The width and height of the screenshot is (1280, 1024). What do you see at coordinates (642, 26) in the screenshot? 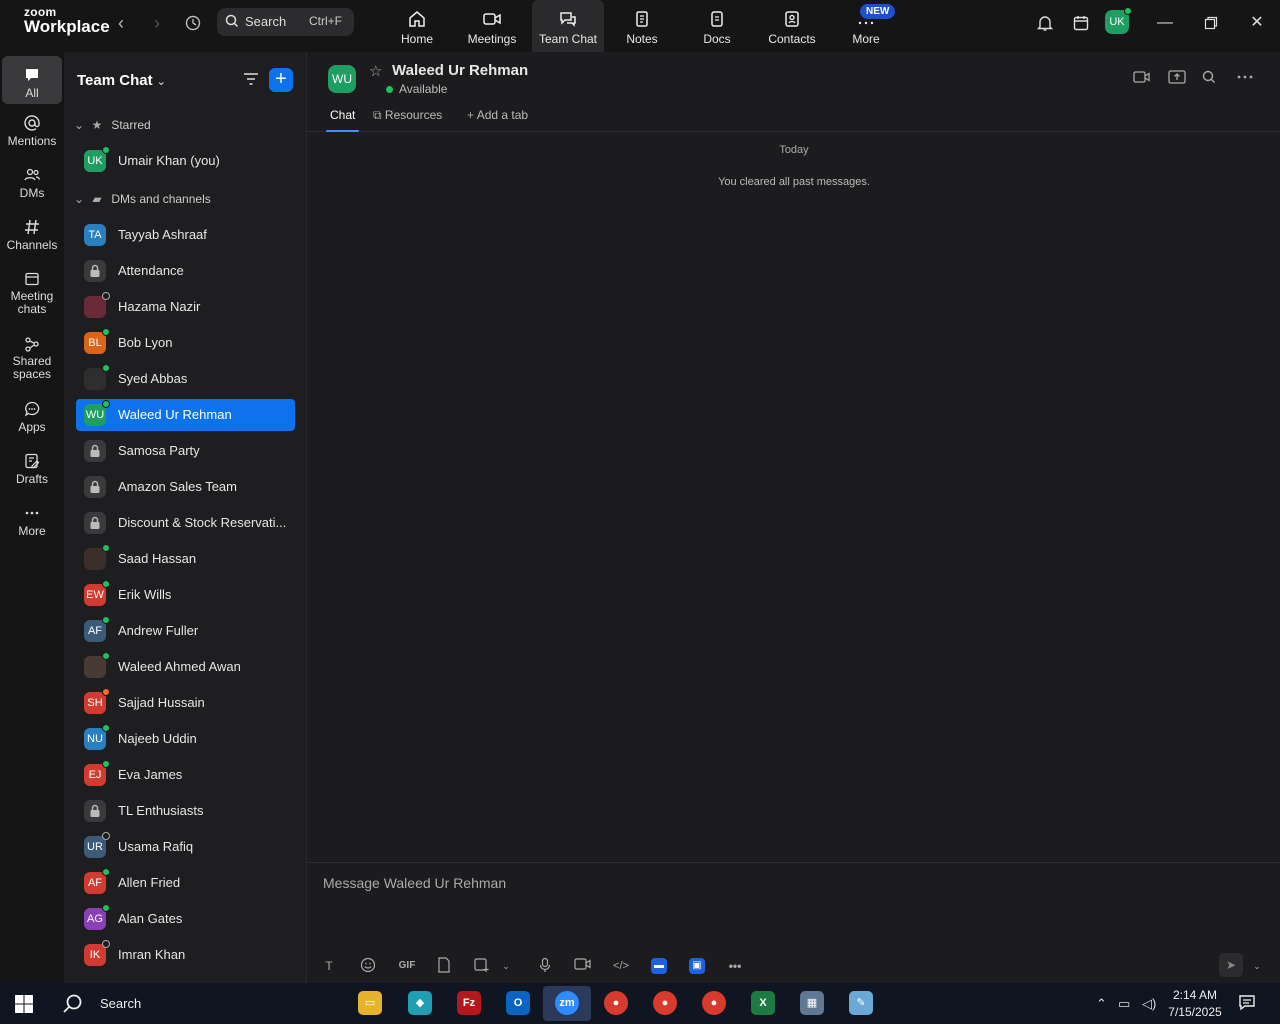
I see `tab-notes: Notes` at bounding box center [642, 26].